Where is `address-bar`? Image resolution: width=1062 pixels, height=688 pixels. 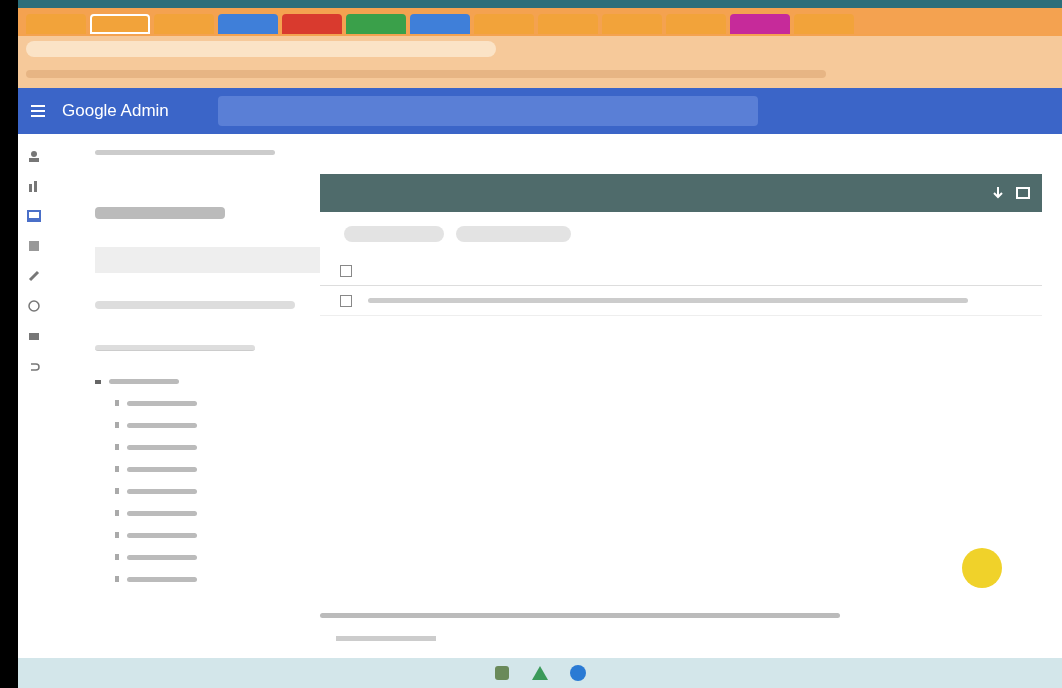 address-bar is located at coordinates (261, 49).